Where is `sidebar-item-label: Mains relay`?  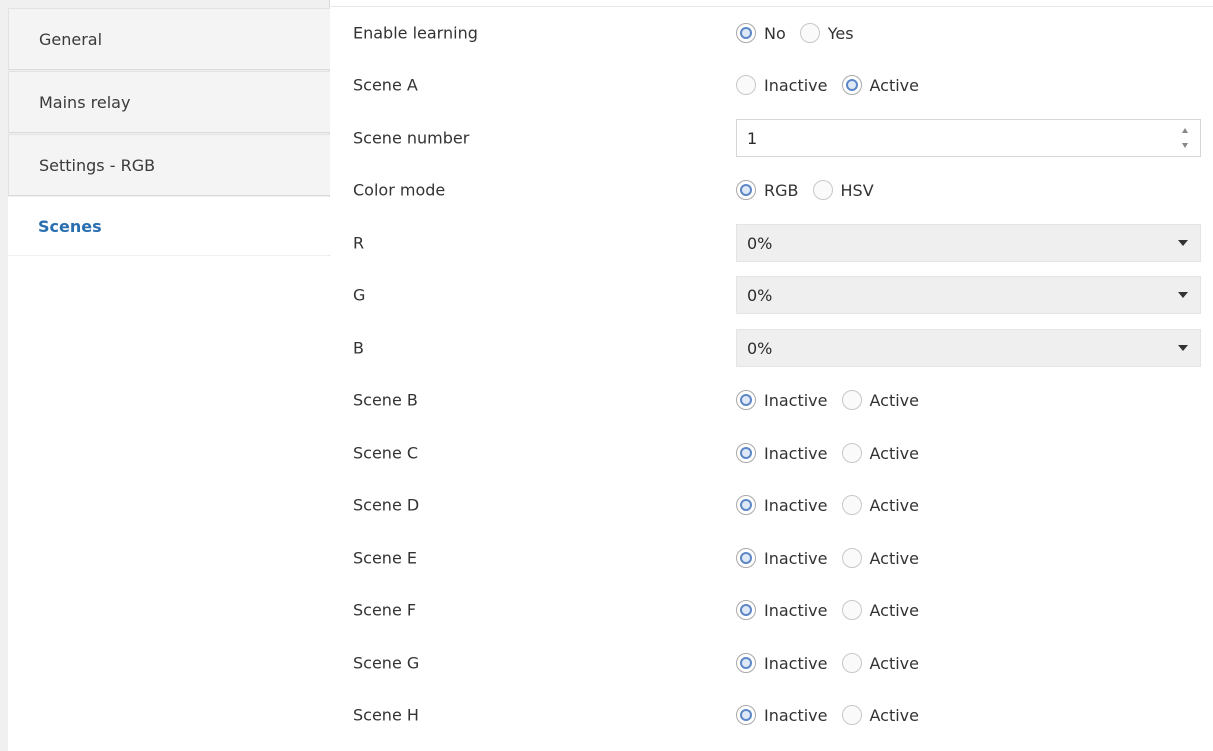 sidebar-item-label: Mains relay is located at coordinates (85, 102).